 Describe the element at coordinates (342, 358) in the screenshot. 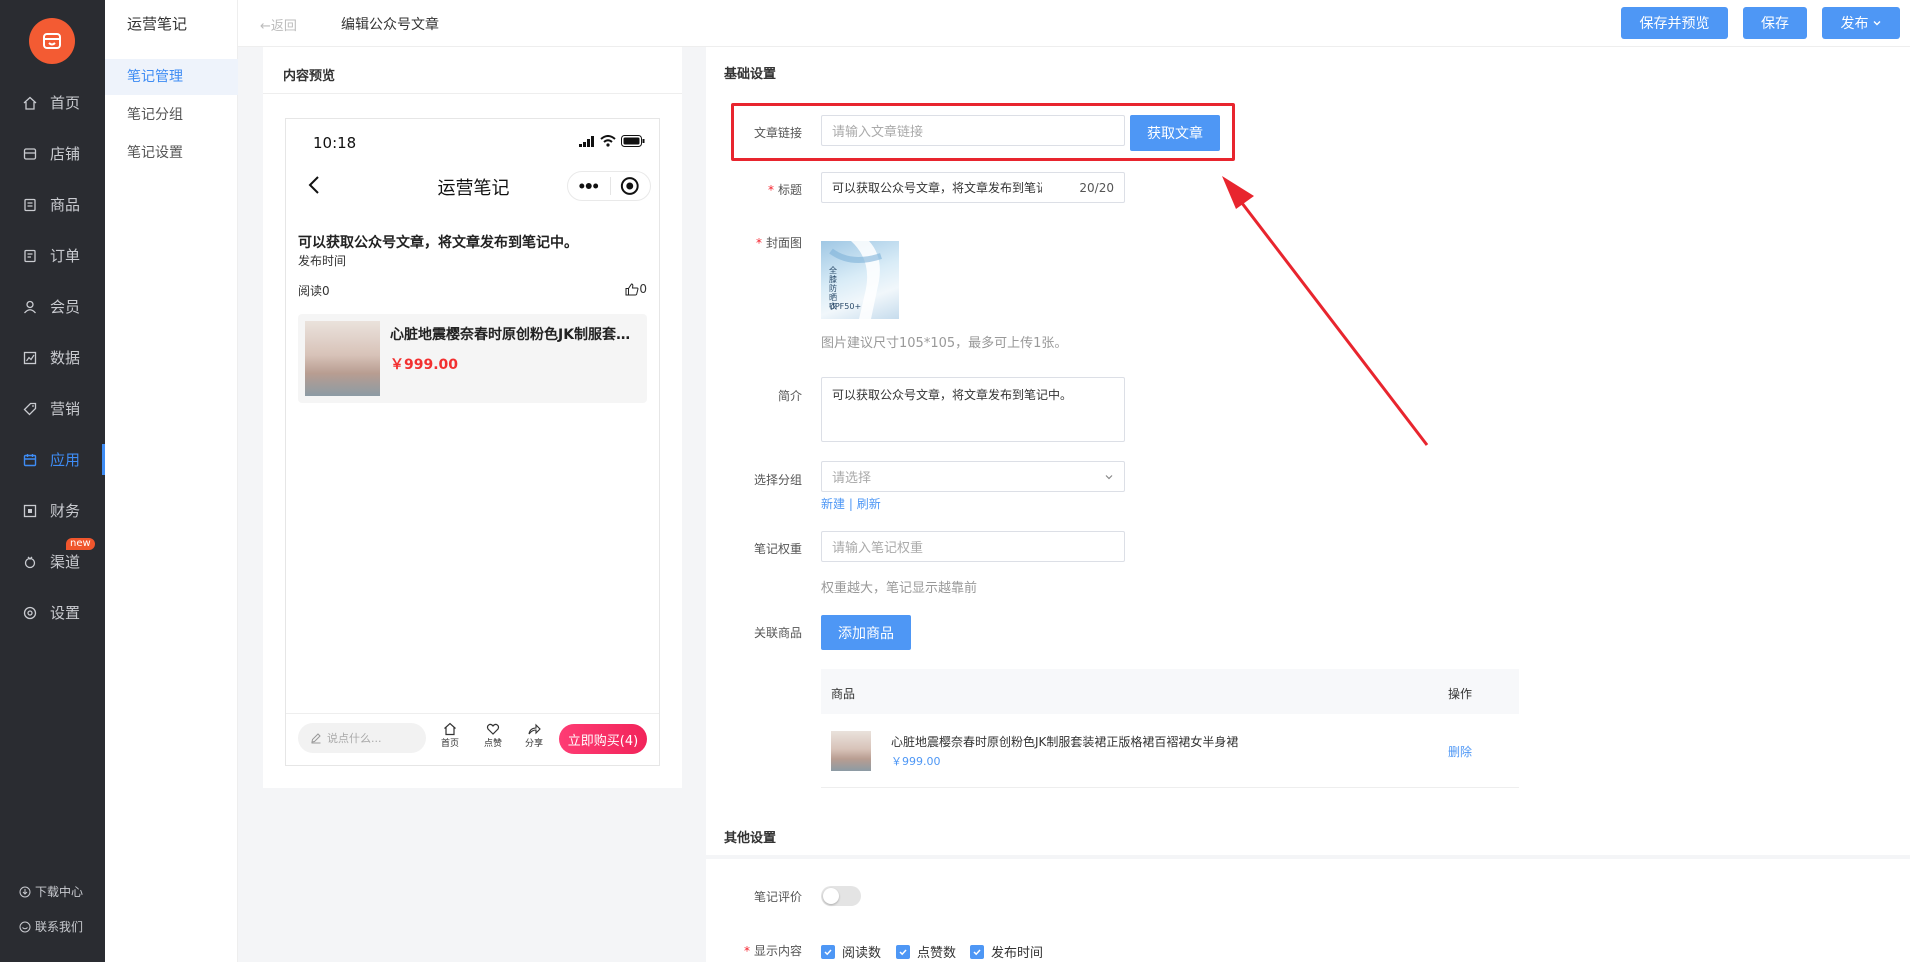

I see `product-thumbnail` at that location.